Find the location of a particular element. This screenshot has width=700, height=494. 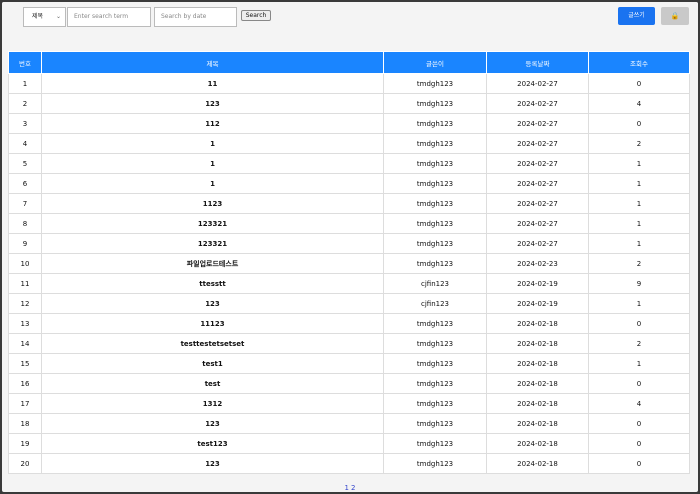

cell-title: 1123 is located at coordinates (212, 203).